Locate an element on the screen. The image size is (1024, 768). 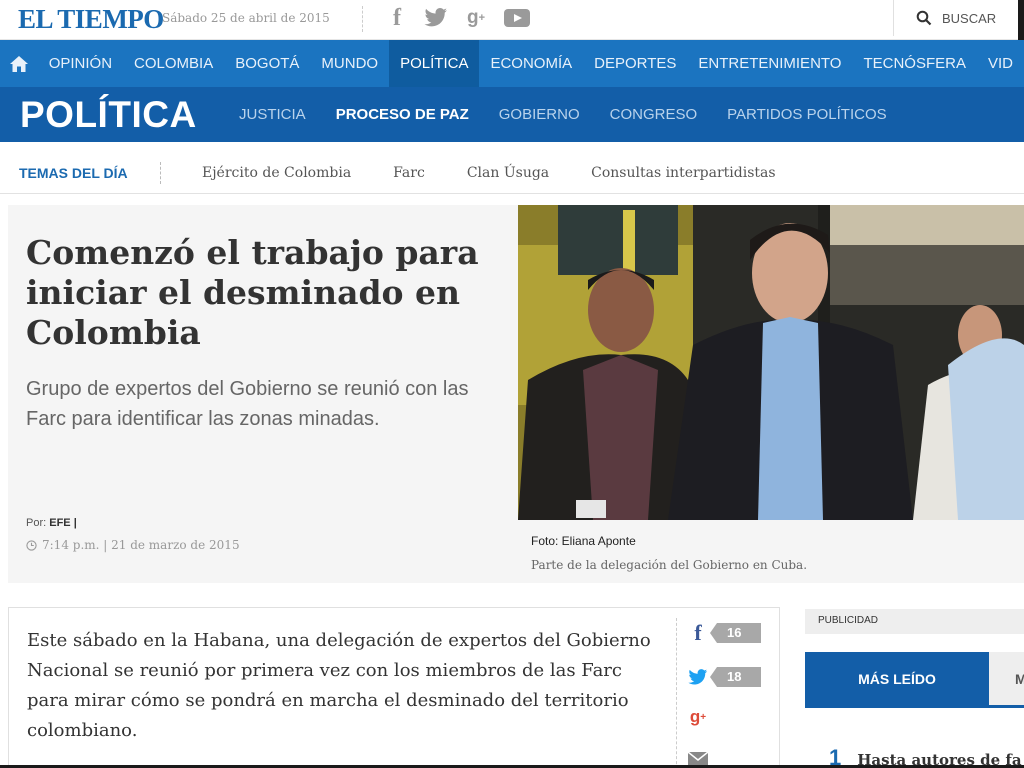
publish-time: 7:14 p.m. | 21 de marzo de 2015 is located at coordinates (133, 545).